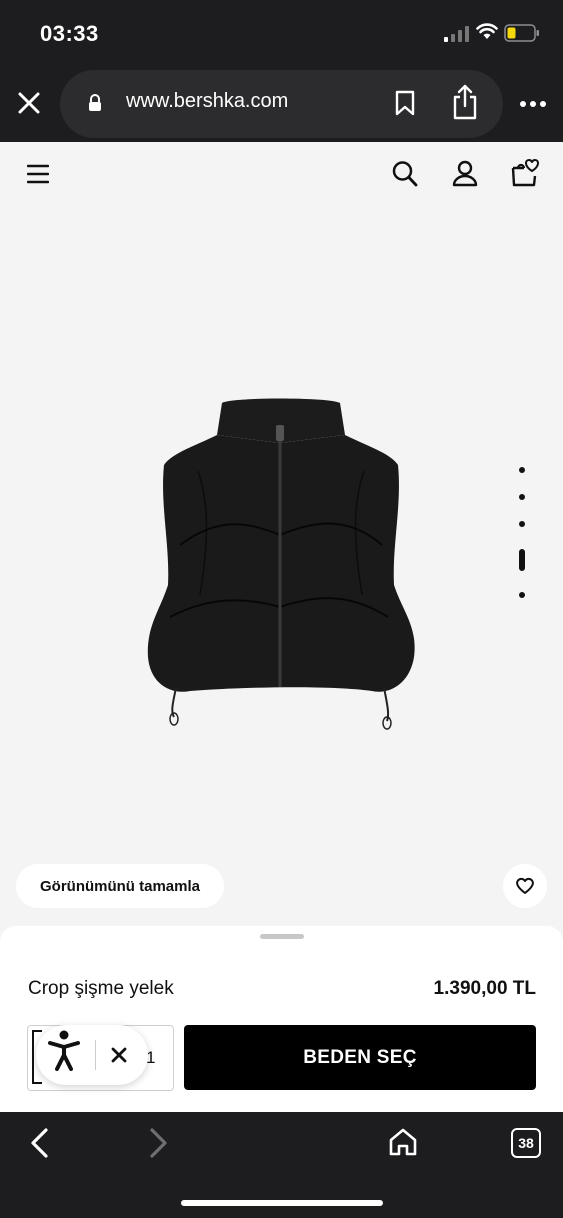 This screenshot has width=563, height=1218. What do you see at coordinates (95, 102) in the screenshot?
I see `lock-icon` at bounding box center [95, 102].